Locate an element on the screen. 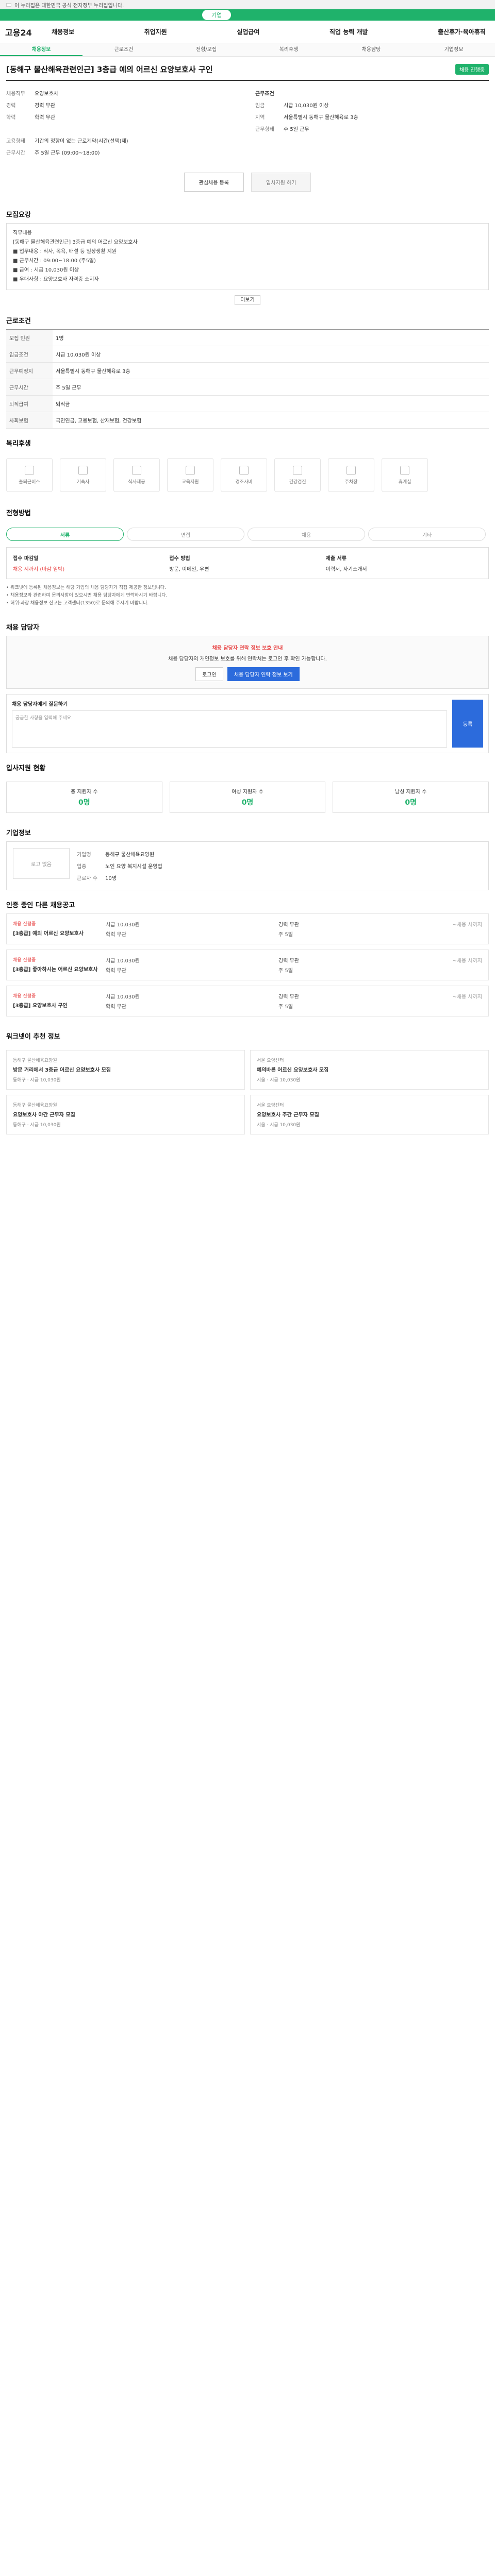 This screenshot has height=2576, width=495. summary-field: 고용형태 기간의 정함이 없는 근로계약(시간(선택)제) is located at coordinates (123, 140).